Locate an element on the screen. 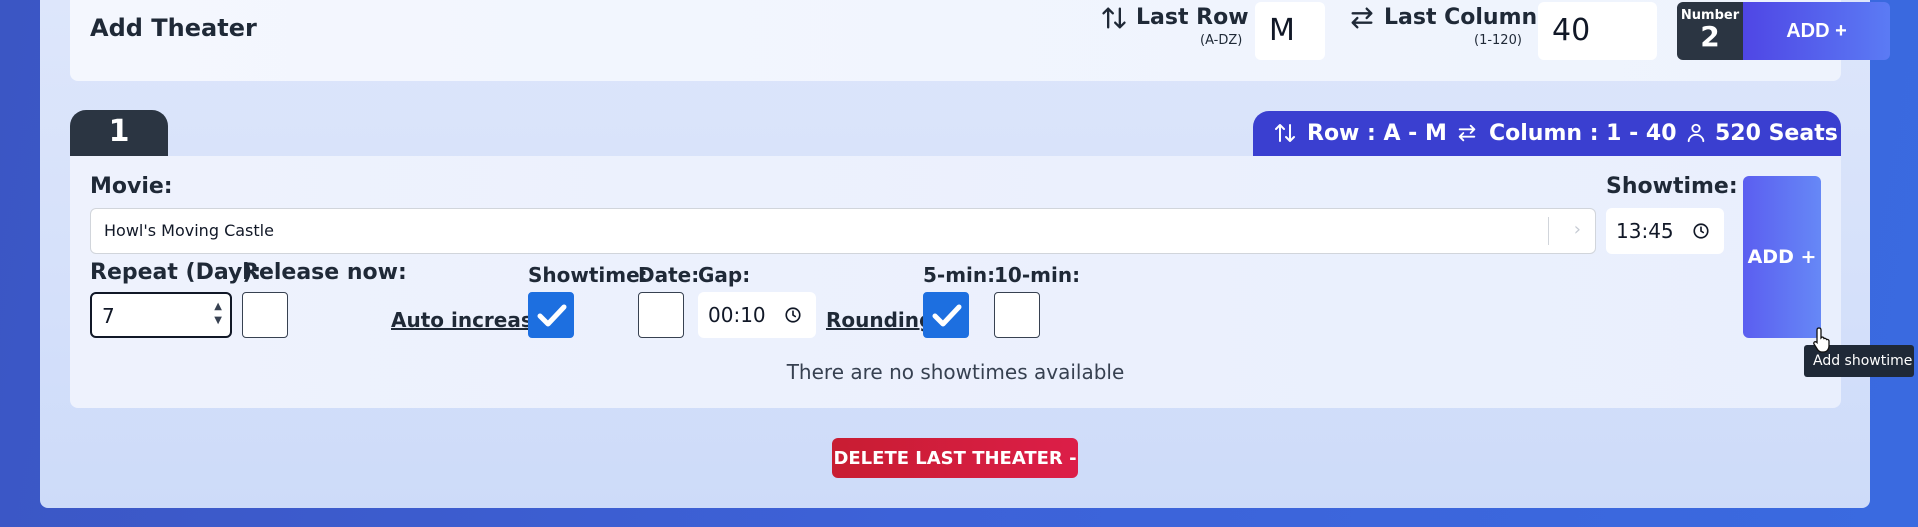 This screenshot has width=1918, height=527. auto-increase-label: Auto increase is located at coordinates (468, 320).